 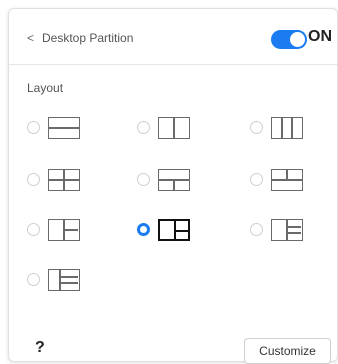 I want to click on layout-option-horizontal-2-split, so click(x=72, y=128).